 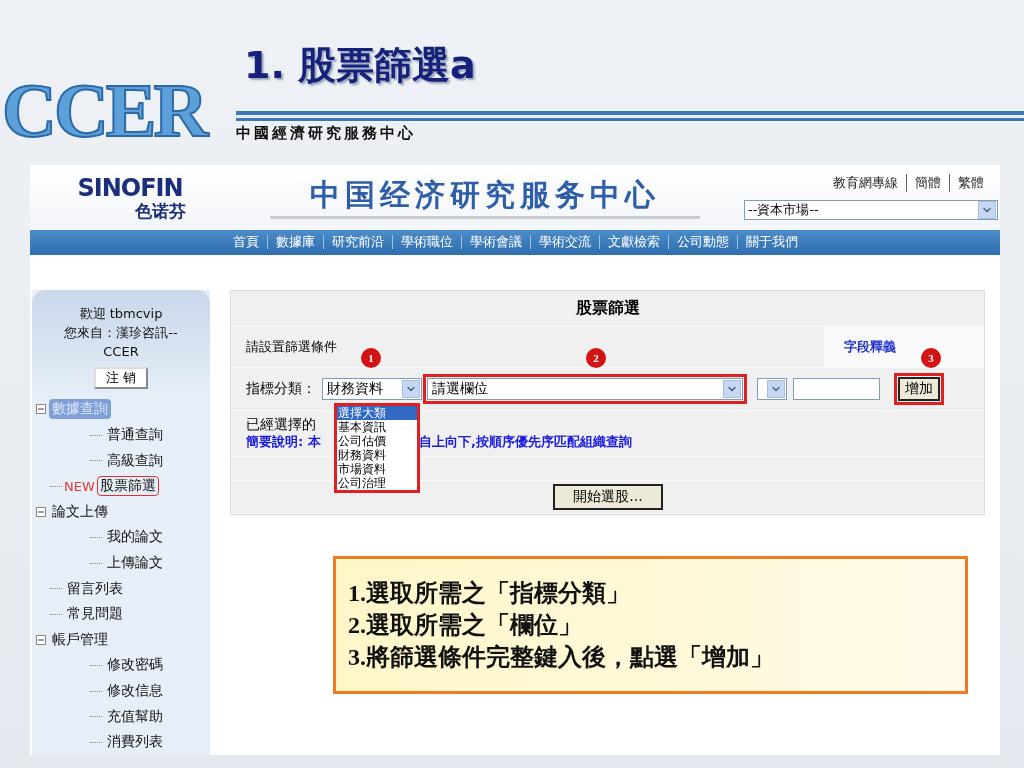 What do you see at coordinates (927, 183) in the screenshot?
I see `top-link: 簡體` at bounding box center [927, 183].